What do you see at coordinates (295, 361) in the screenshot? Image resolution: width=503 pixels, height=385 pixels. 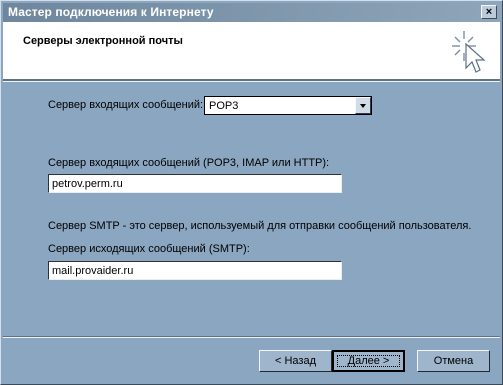 I see `back-button: < Назад` at bounding box center [295, 361].